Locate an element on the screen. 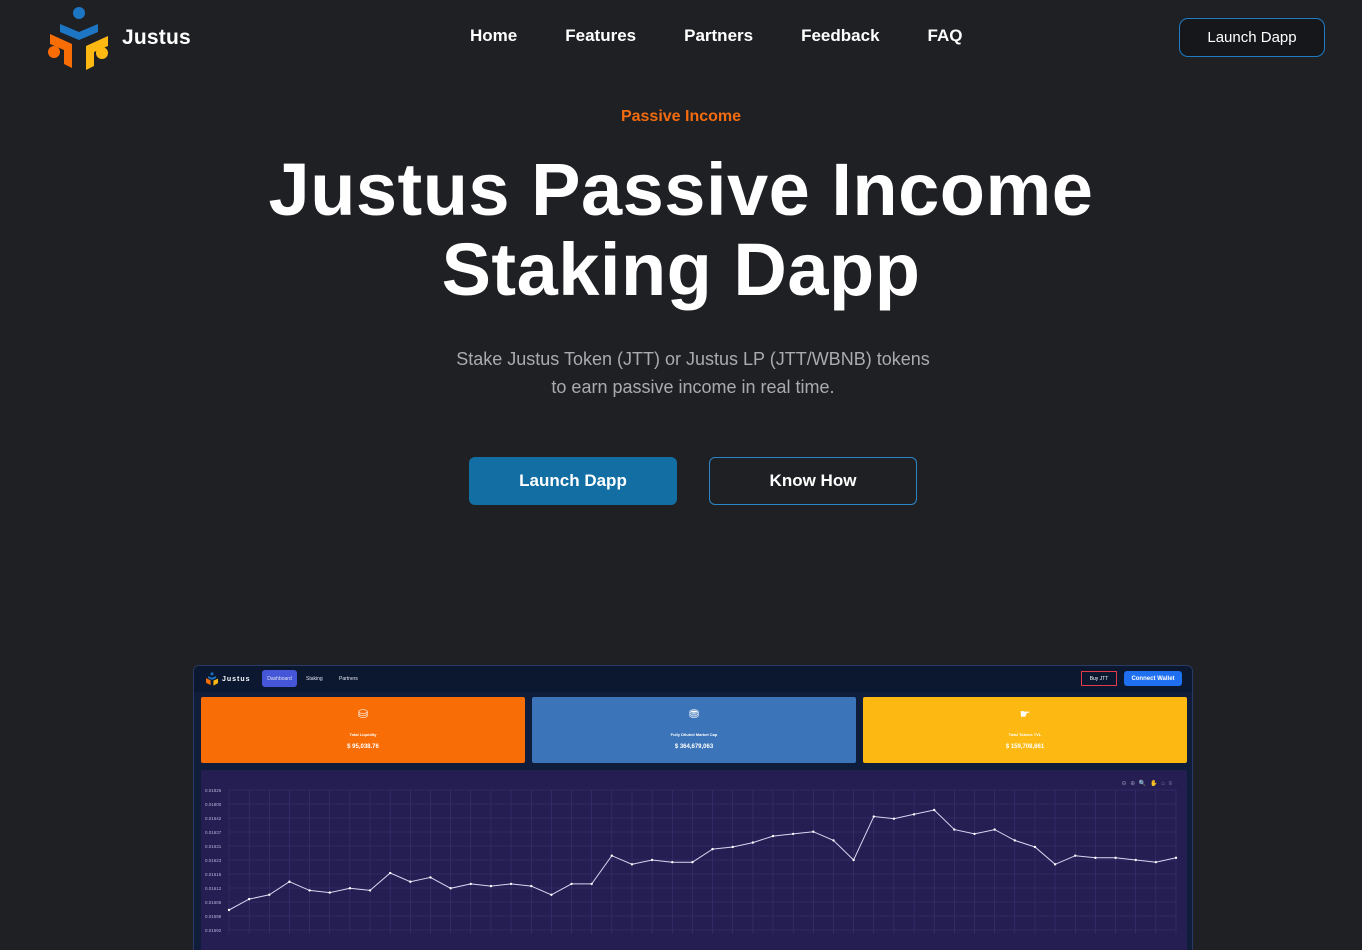 The width and height of the screenshot is (1362, 950). stat-value: $ 159,708,861 is located at coordinates (1025, 747).